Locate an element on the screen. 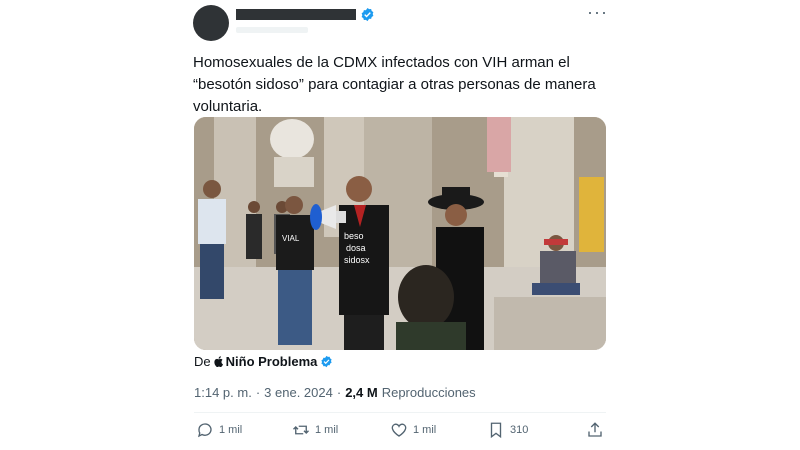 The width and height of the screenshot is (800, 450). reply-icon is located at coordinates (204, 430).